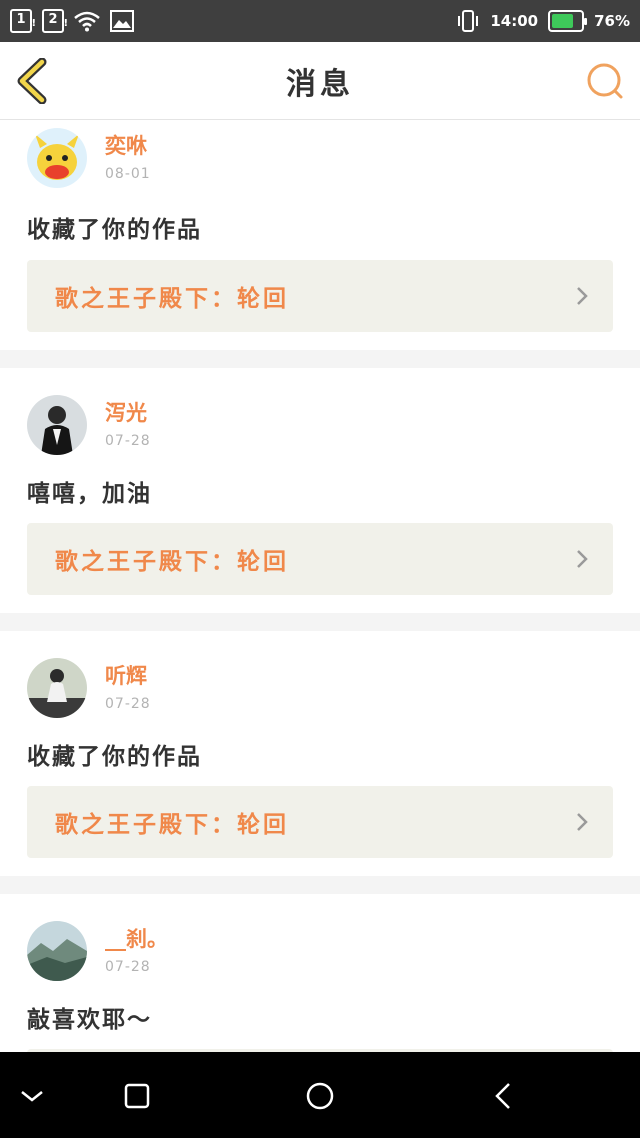  What do you see at coordinates (23, 21) in the screenshot?
I see `sim1-icon: 1` at bounding box center [23, 21].